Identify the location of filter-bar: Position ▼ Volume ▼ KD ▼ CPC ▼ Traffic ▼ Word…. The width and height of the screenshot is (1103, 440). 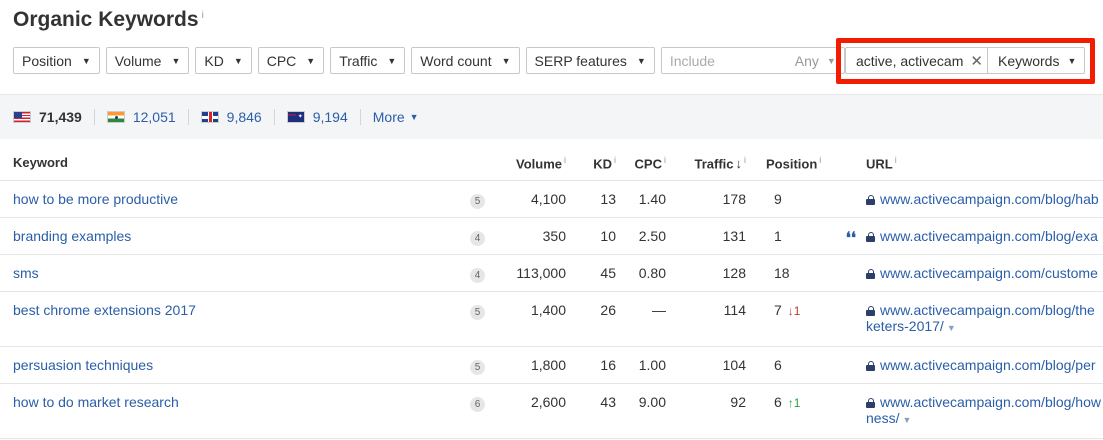
(429, 60).